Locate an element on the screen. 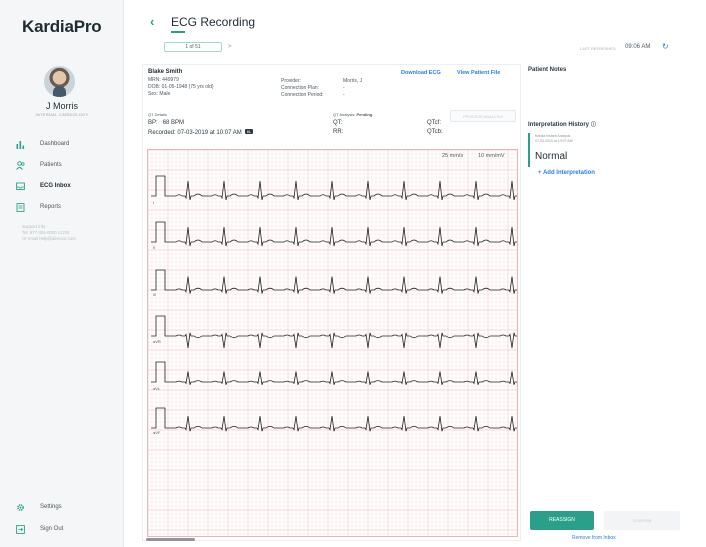 The width and height of the screenshot is (706, 547). lead-label: aVF is located at coordinates (157, 432).